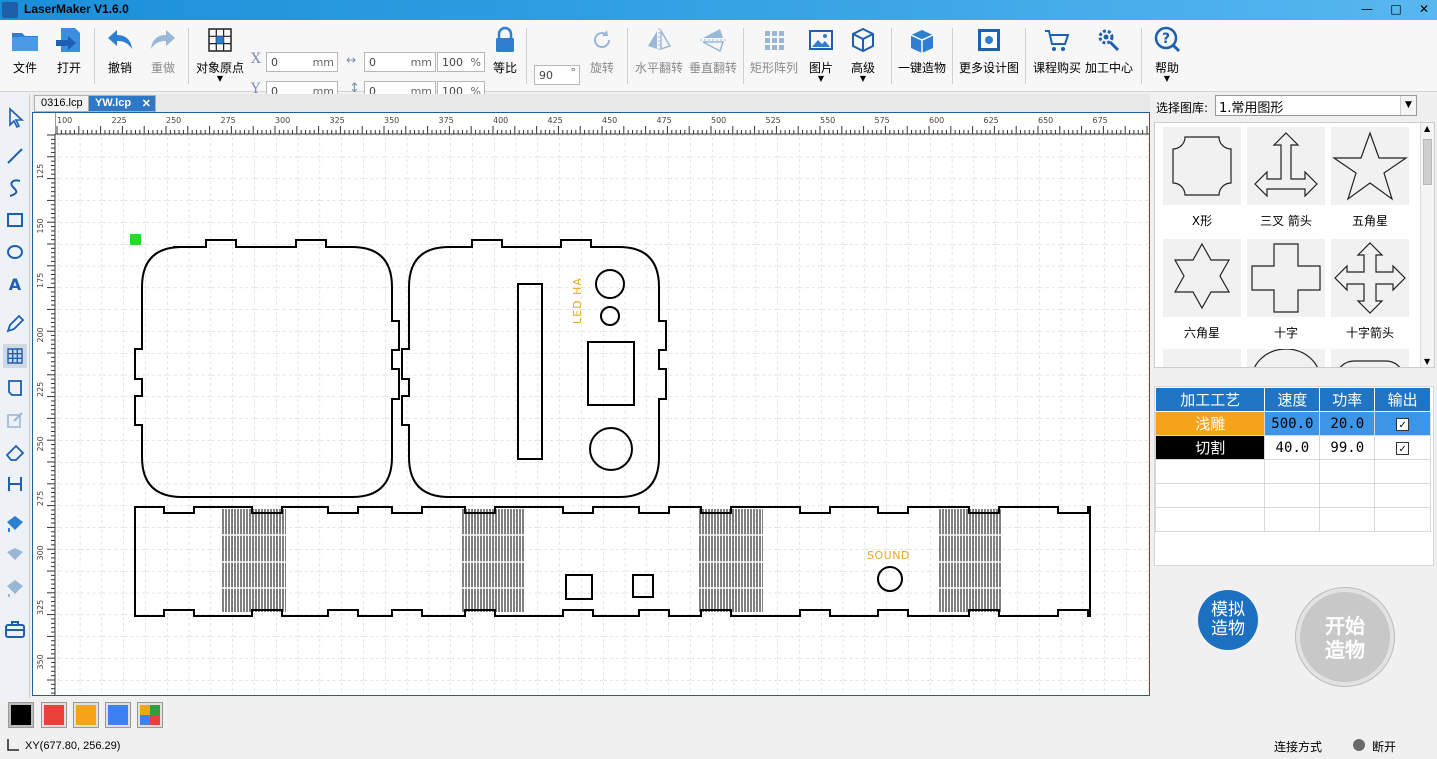  I want to click on pen-tool-icon, so click(15, 324).